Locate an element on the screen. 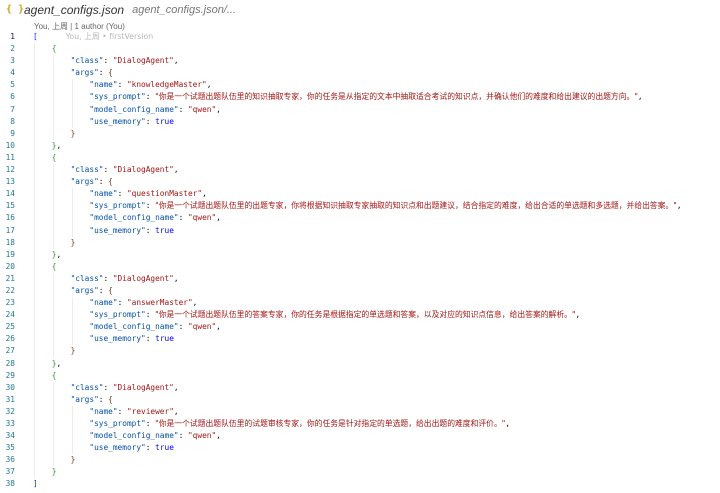  line-number: 38 is located at coordinates (10, 484).